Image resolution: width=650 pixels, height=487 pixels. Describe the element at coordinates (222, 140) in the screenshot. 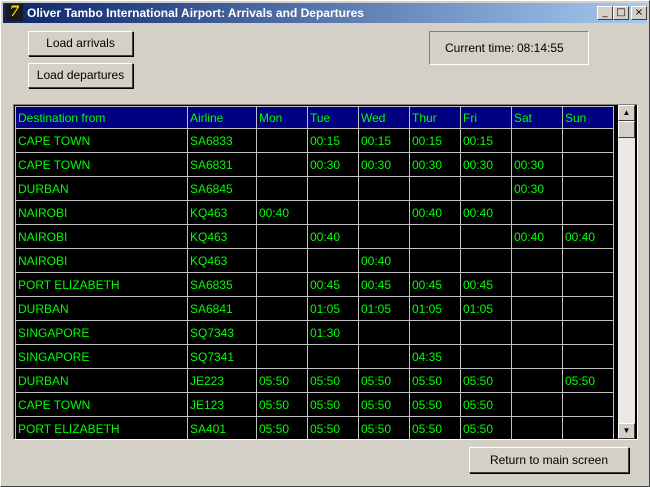

I see `table-cell: SA6833` at that location.